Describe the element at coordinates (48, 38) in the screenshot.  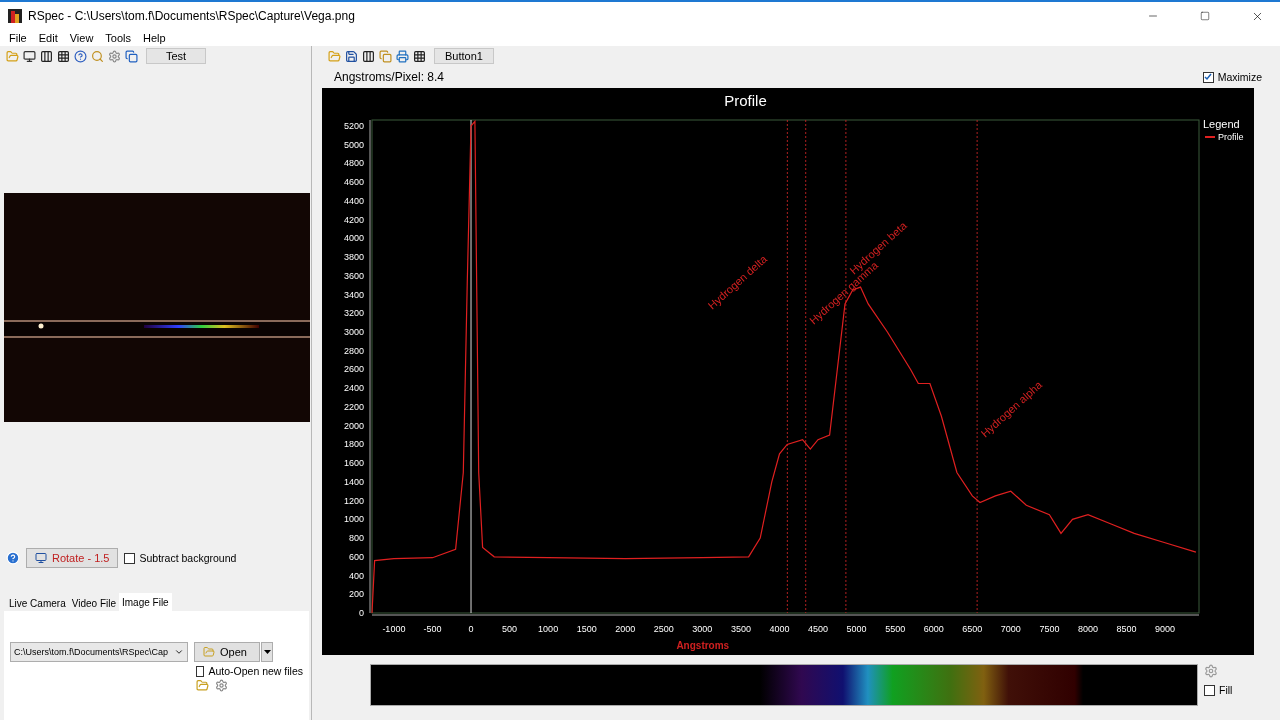
I see `menu-item: Edit` at that location.